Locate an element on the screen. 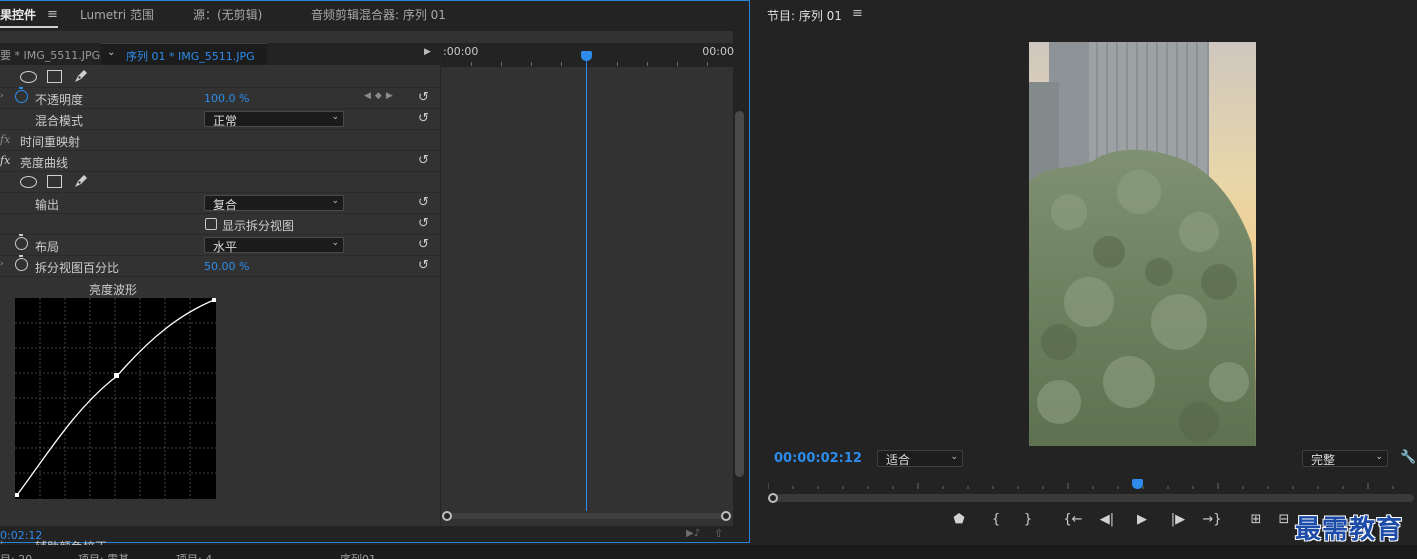  curve-control-point is located at coordinates (116, 375).